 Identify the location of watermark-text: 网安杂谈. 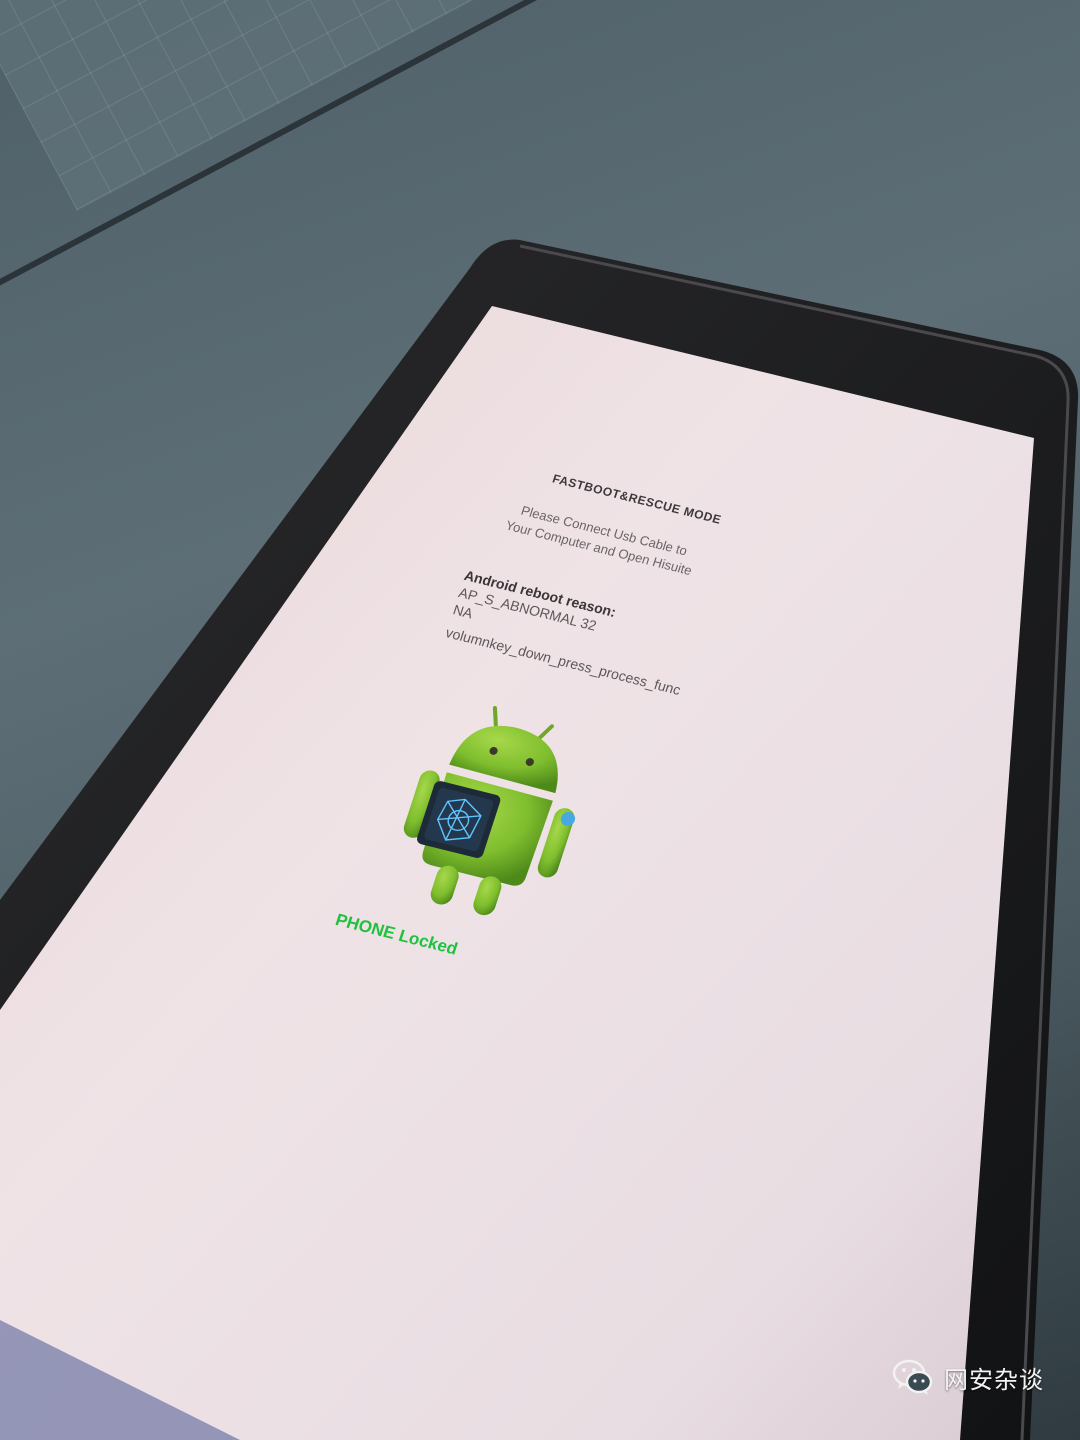
(994, 1379).